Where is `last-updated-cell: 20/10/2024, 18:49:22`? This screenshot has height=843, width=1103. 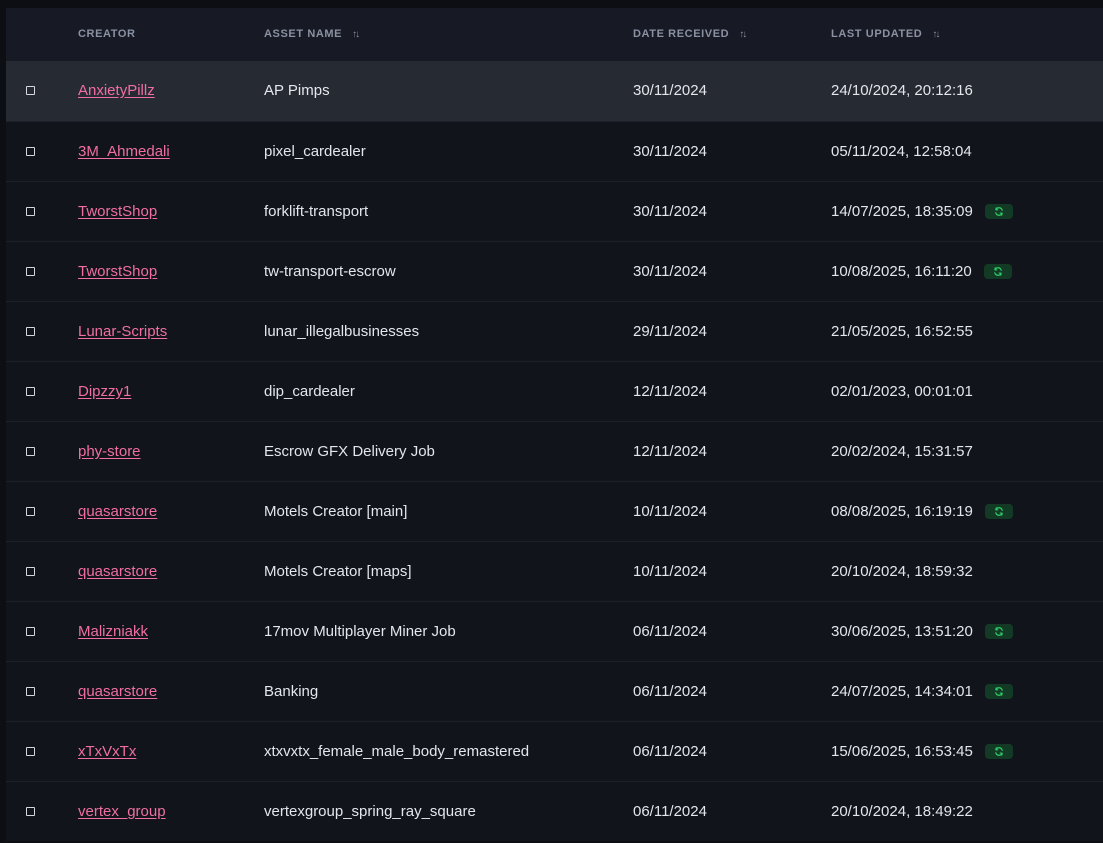
last-updated-cell: 20/10/2024, 18:49:22 is located at coordinates (902, 811).